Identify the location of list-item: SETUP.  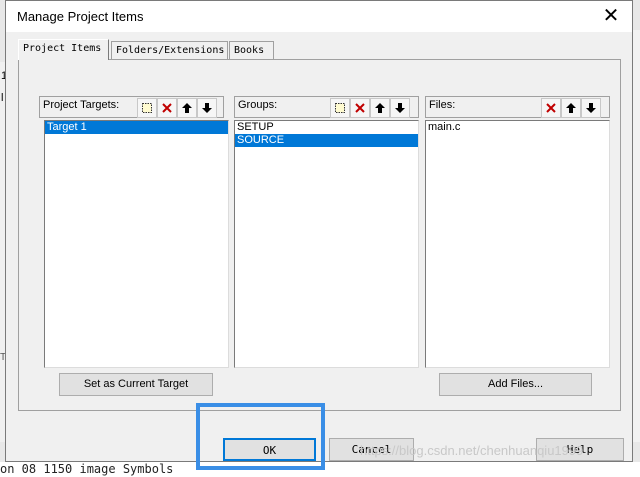
(326, 127).